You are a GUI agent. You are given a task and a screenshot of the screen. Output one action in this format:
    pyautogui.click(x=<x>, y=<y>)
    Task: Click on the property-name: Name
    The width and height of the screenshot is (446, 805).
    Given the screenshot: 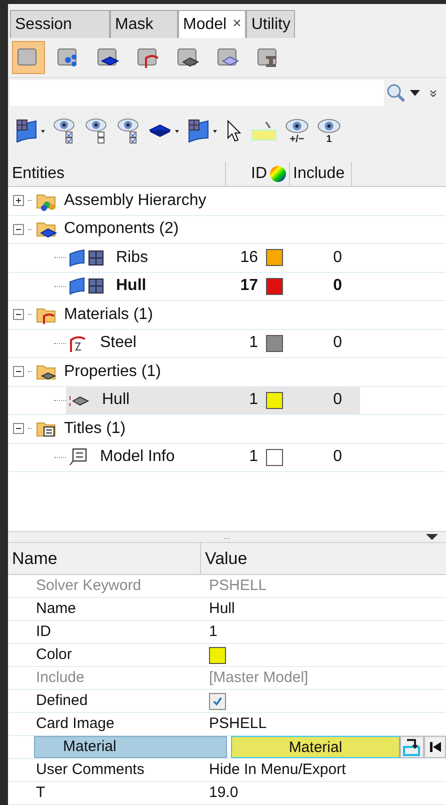 What is the action you would take?
    pyautogui.click(x=104, y=609)
    